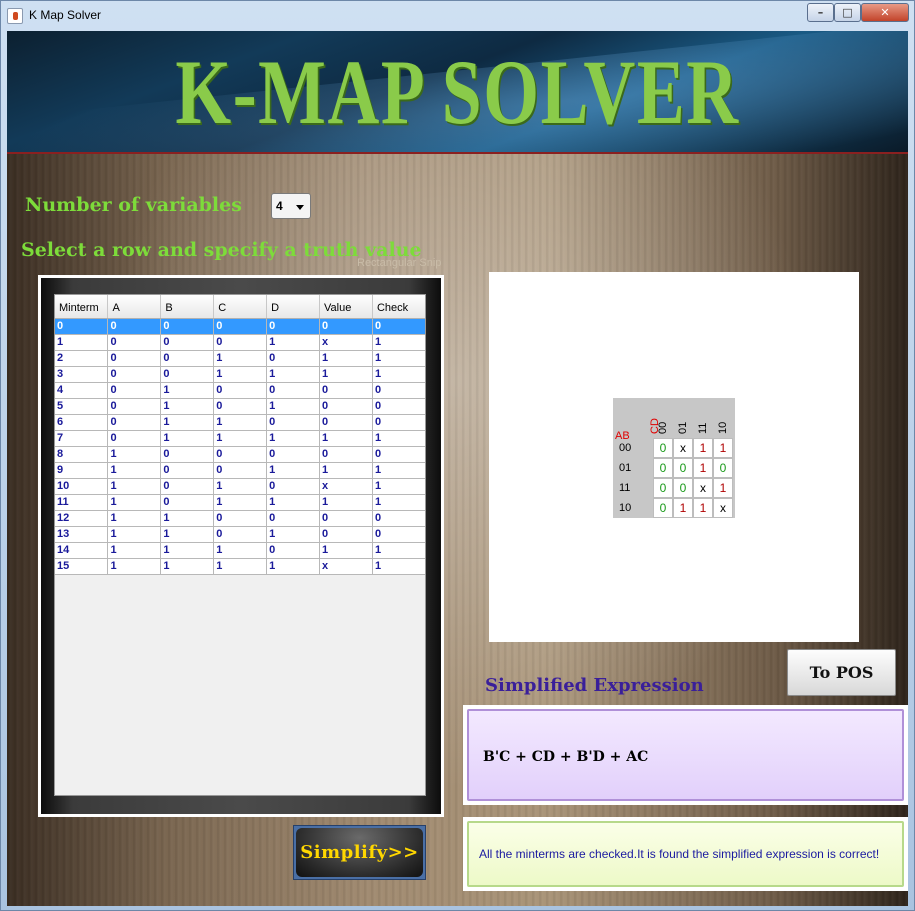 Image resolution: width=915 pixels, height=911 pixels. I want to click on column-header: Value, so click(346, 307).